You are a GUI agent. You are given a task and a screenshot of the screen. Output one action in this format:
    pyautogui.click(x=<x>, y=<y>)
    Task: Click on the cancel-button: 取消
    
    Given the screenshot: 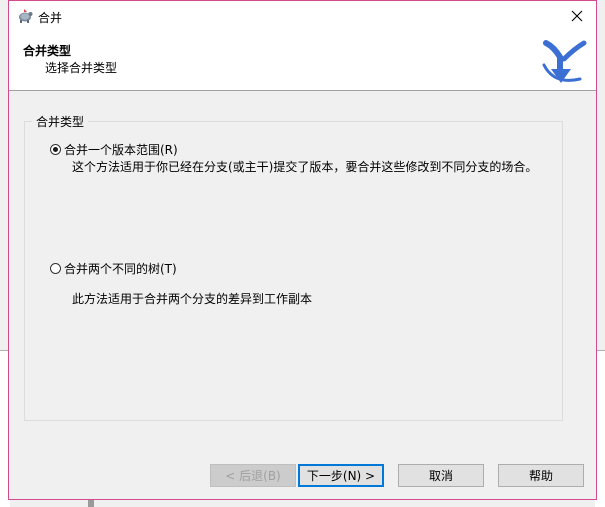 What is the action you would take?
    pyautogui.click(x=441, y=475)
    